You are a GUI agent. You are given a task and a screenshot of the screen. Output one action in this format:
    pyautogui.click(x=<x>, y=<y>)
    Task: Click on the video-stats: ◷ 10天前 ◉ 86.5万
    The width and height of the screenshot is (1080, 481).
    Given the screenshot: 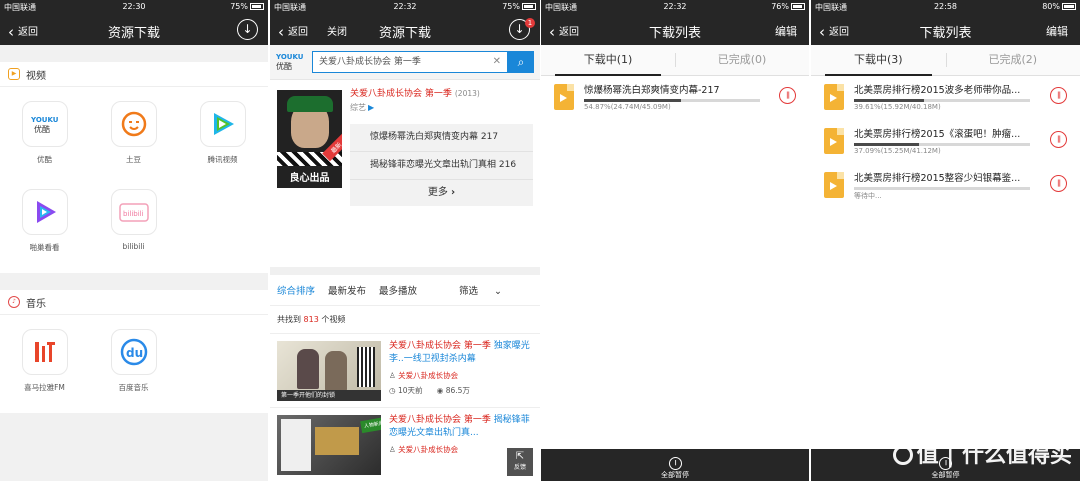 What is the action you would take?
    pyautogui.click(x=429, y=390)
    